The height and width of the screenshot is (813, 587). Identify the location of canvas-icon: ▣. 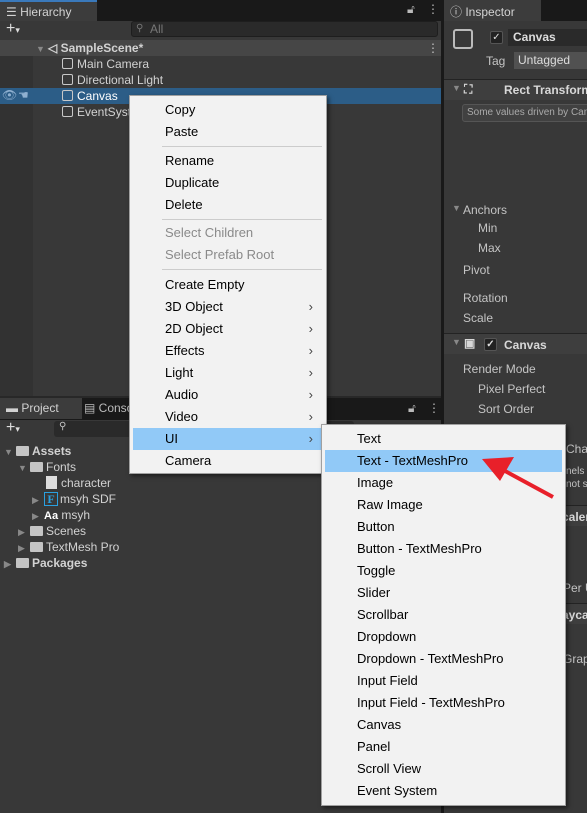
(470, 343).